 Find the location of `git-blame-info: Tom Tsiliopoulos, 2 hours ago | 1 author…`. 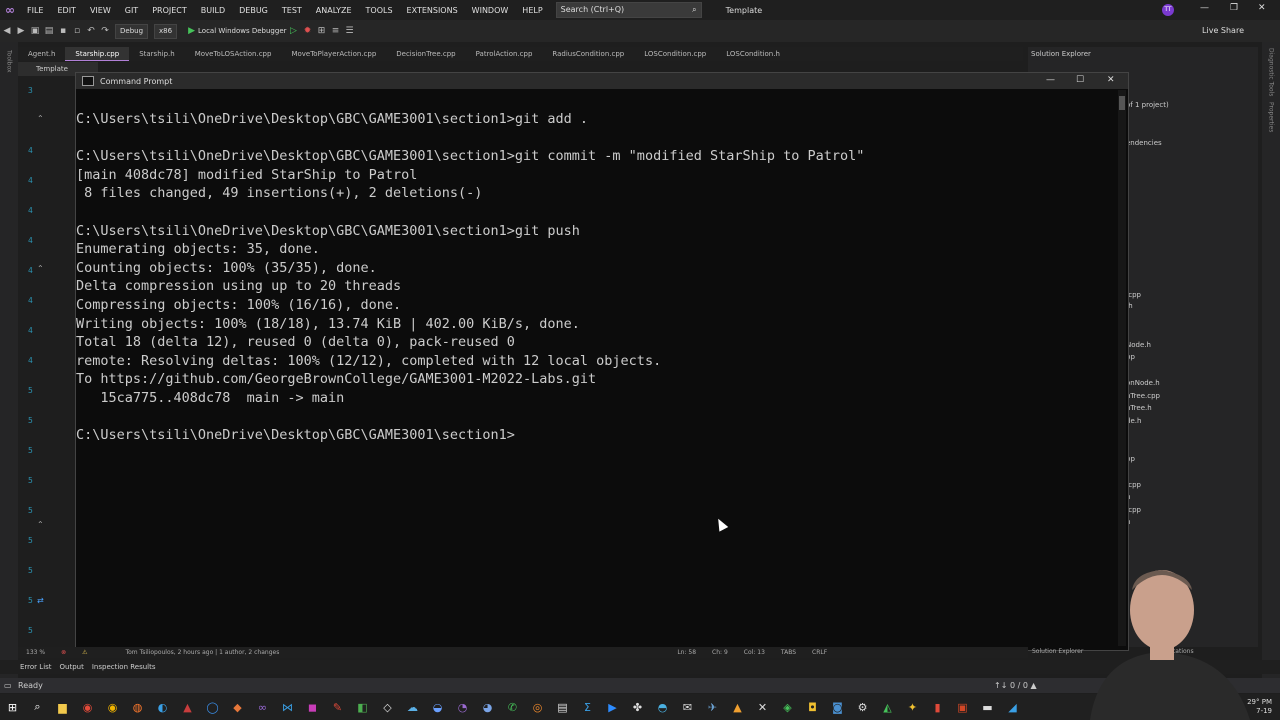

git-blame-info: Tom Tsiliopoulos, 2 hours ago | 1 author… is located at coordinates (202, 652).